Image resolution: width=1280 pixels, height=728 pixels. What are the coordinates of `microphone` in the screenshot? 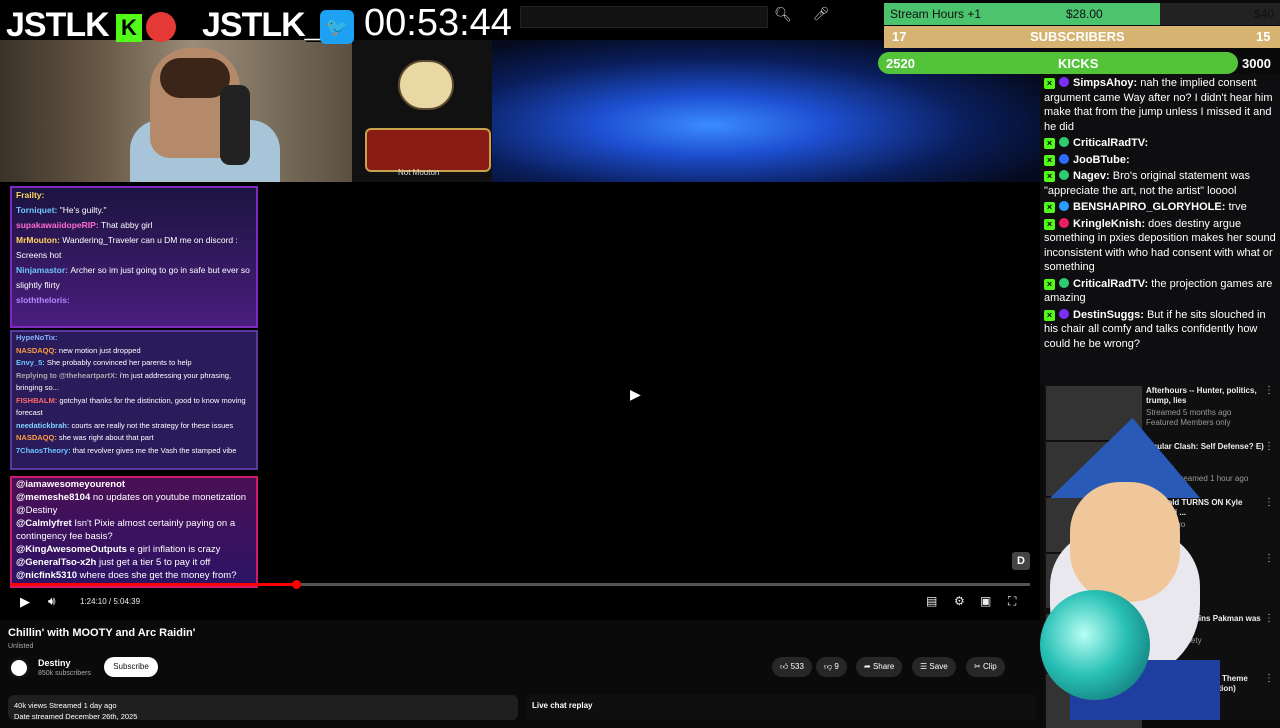 It's located at (235, 125).